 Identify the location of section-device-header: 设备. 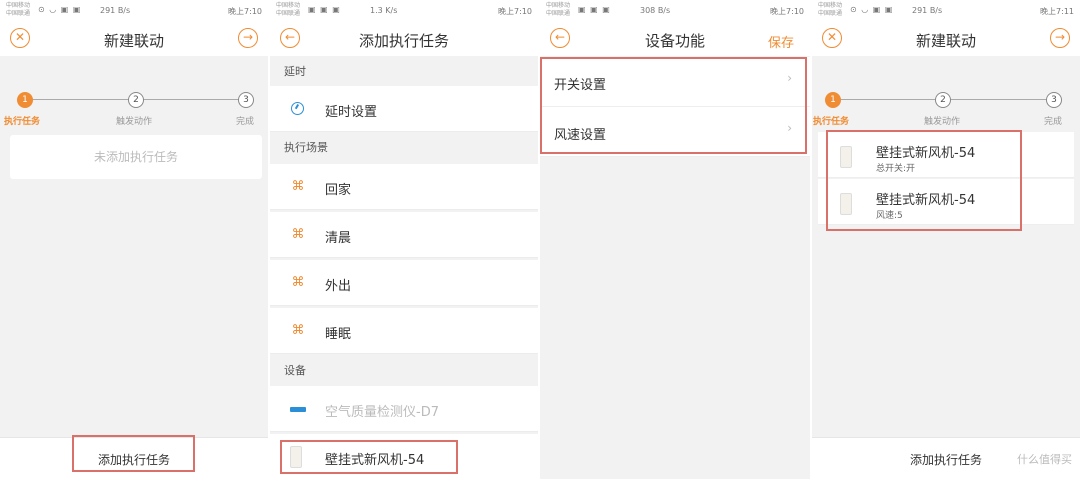
(295, 370).